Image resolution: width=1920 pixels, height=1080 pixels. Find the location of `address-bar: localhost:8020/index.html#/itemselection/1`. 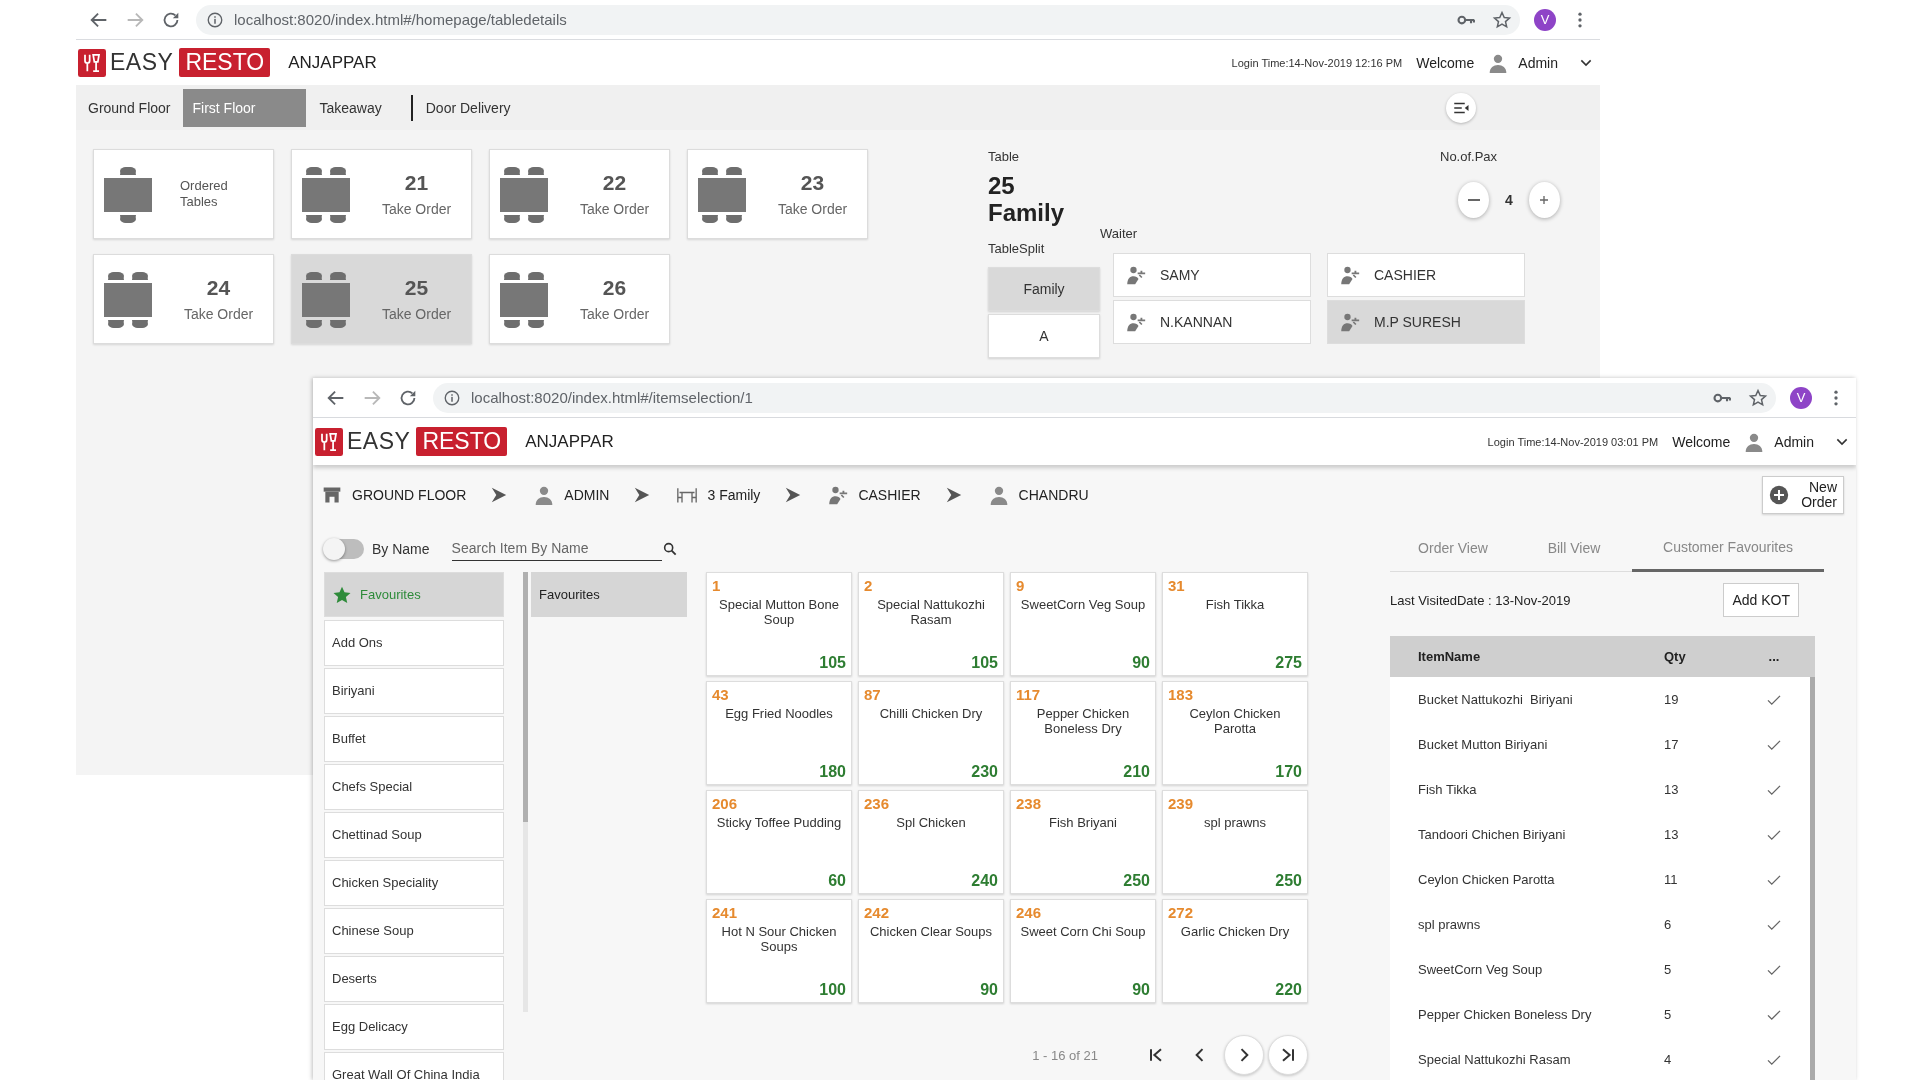

address-bar: localhost:8020/index.html#/itemselection/1 is located at coordinates (1104, 397).